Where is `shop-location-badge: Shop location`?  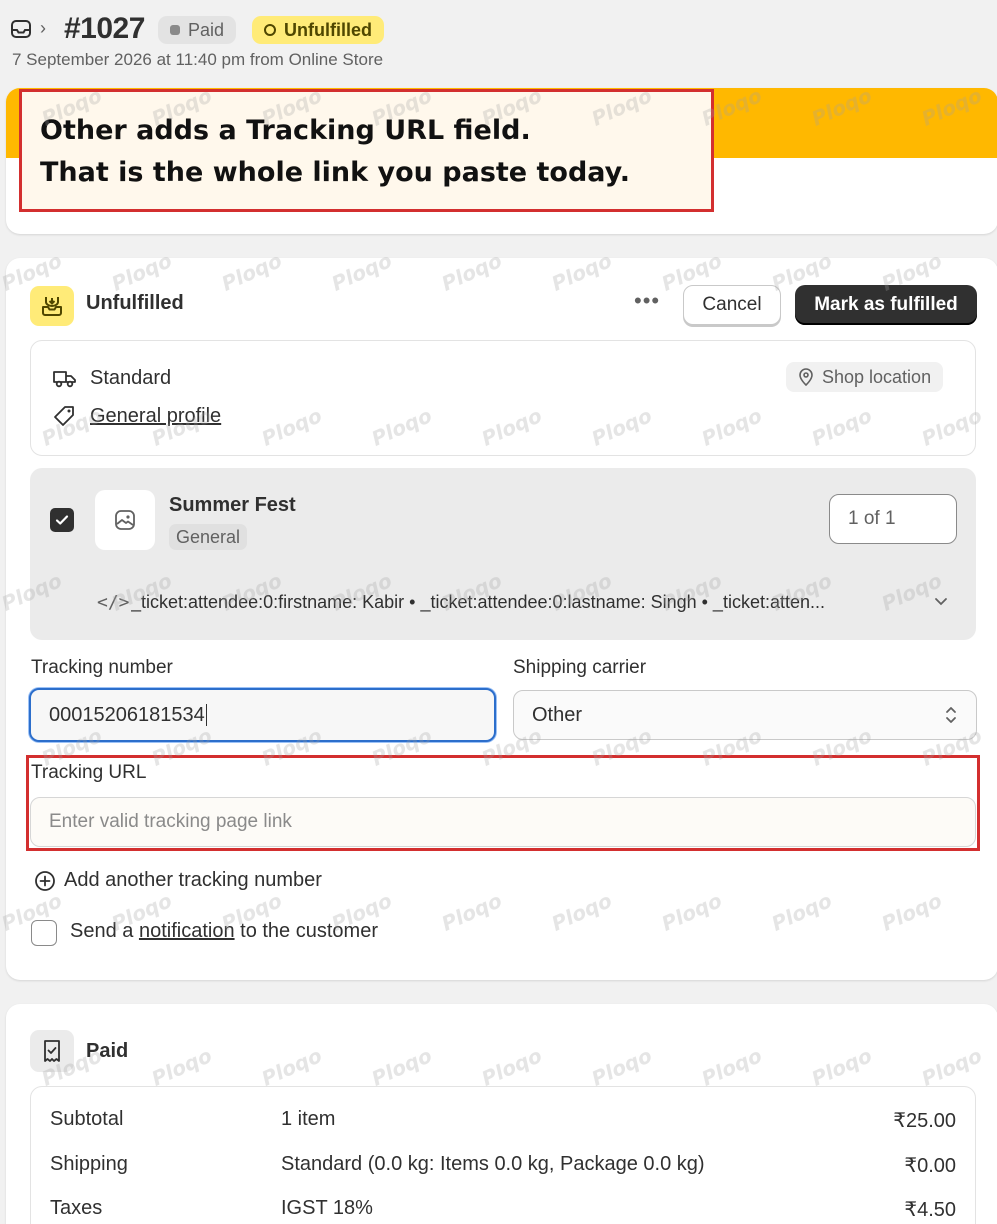 shop-location-badge: Shop location is located at coordinates (865, 377).